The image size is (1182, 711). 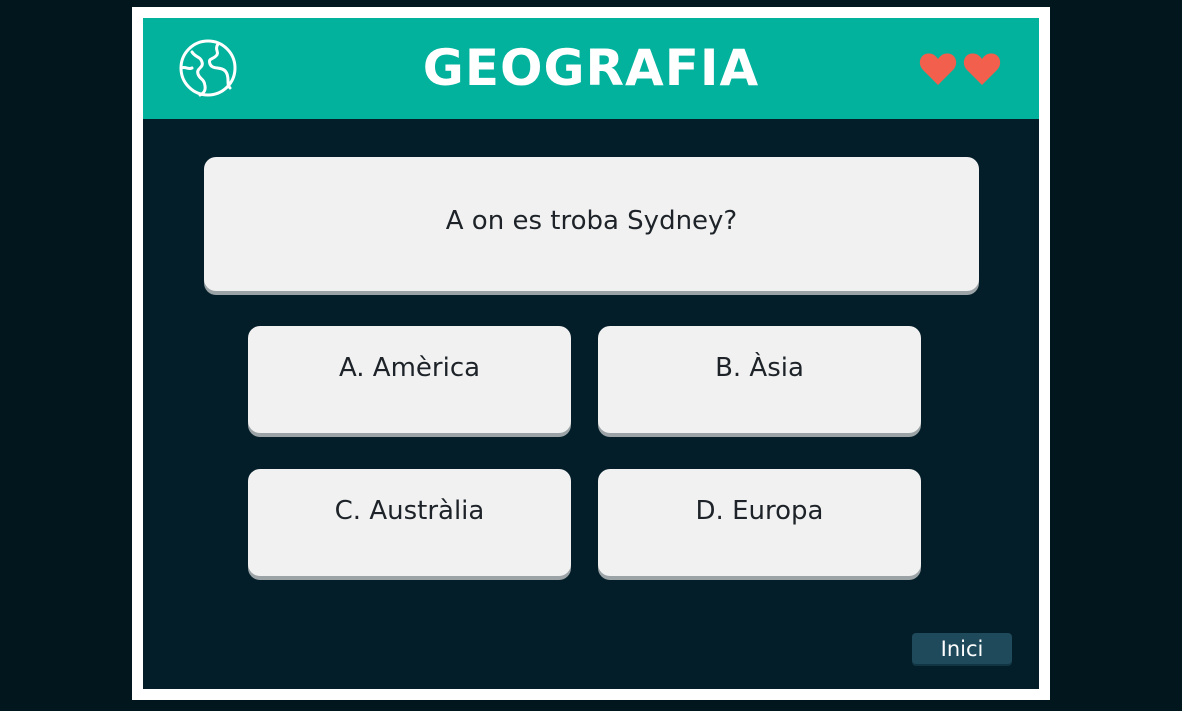 What do you see at coordinates (759, 368) in the screenshot?
I see `answer-label: B. Àsia` at bounding box center [759, 368].